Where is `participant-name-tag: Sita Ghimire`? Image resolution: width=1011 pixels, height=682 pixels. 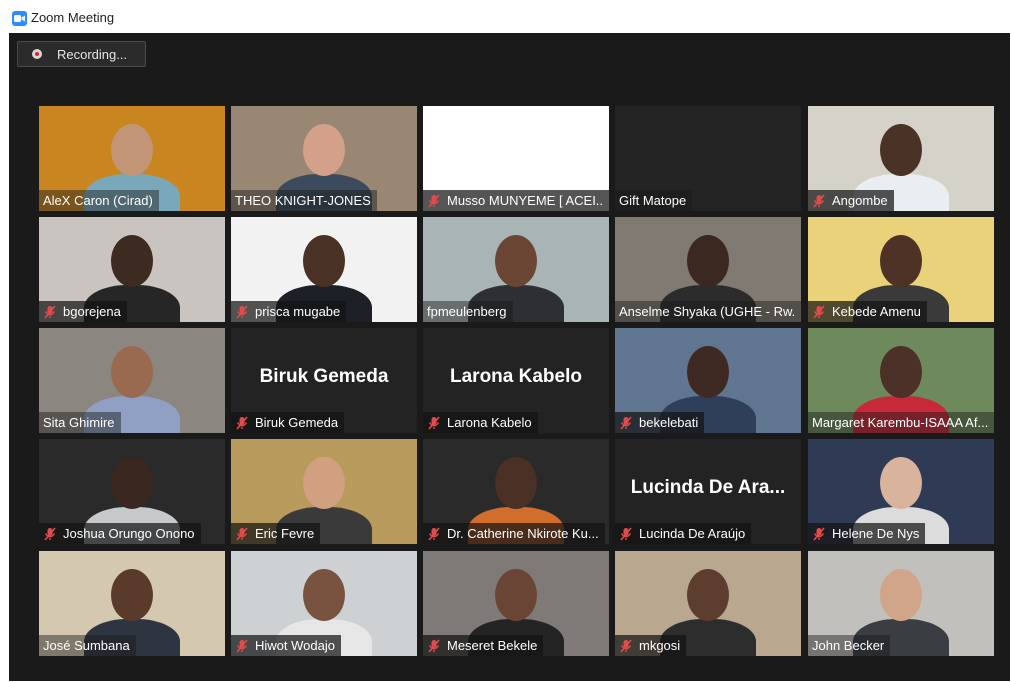 participant-name-tag: Sita Ghimire is located at coordinates (80, 422).